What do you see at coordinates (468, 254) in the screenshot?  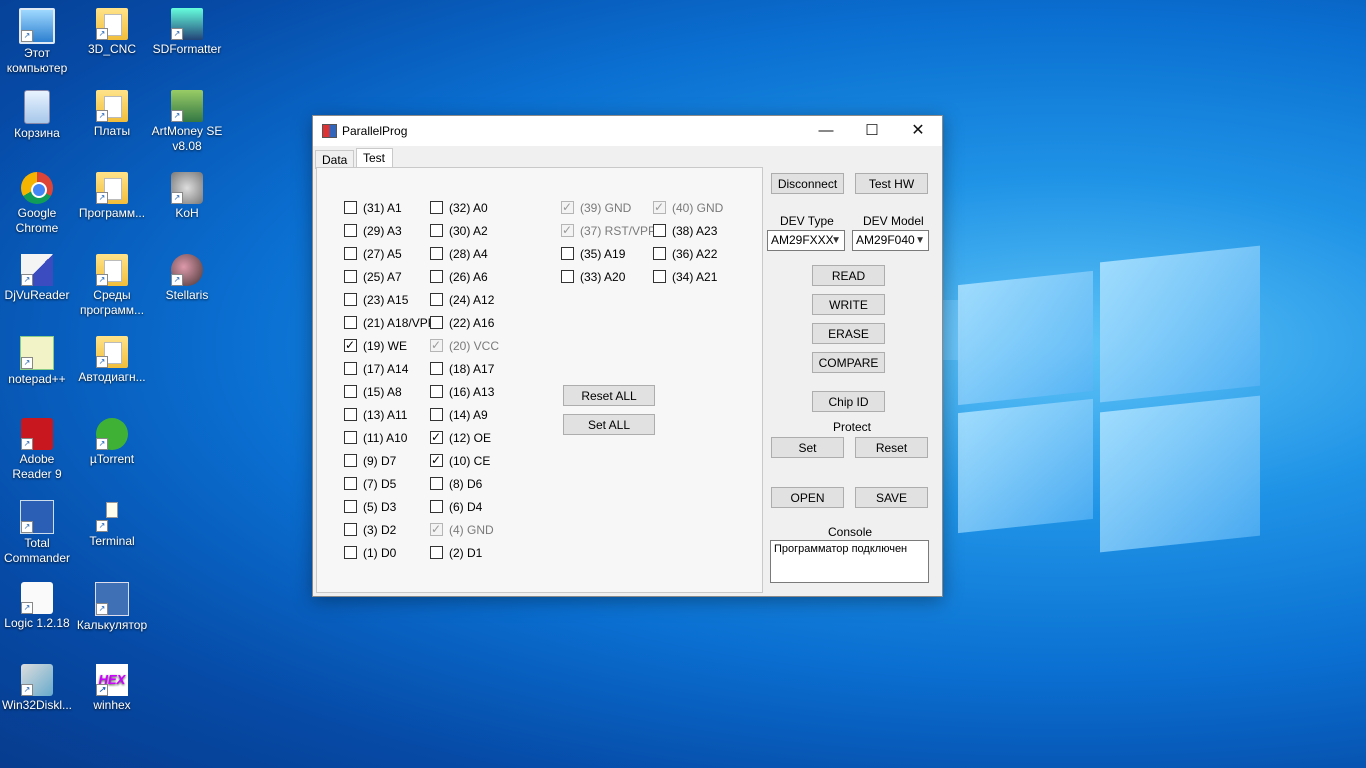 I see `pin-label: (28) A4` at bounding box center [468, 254].